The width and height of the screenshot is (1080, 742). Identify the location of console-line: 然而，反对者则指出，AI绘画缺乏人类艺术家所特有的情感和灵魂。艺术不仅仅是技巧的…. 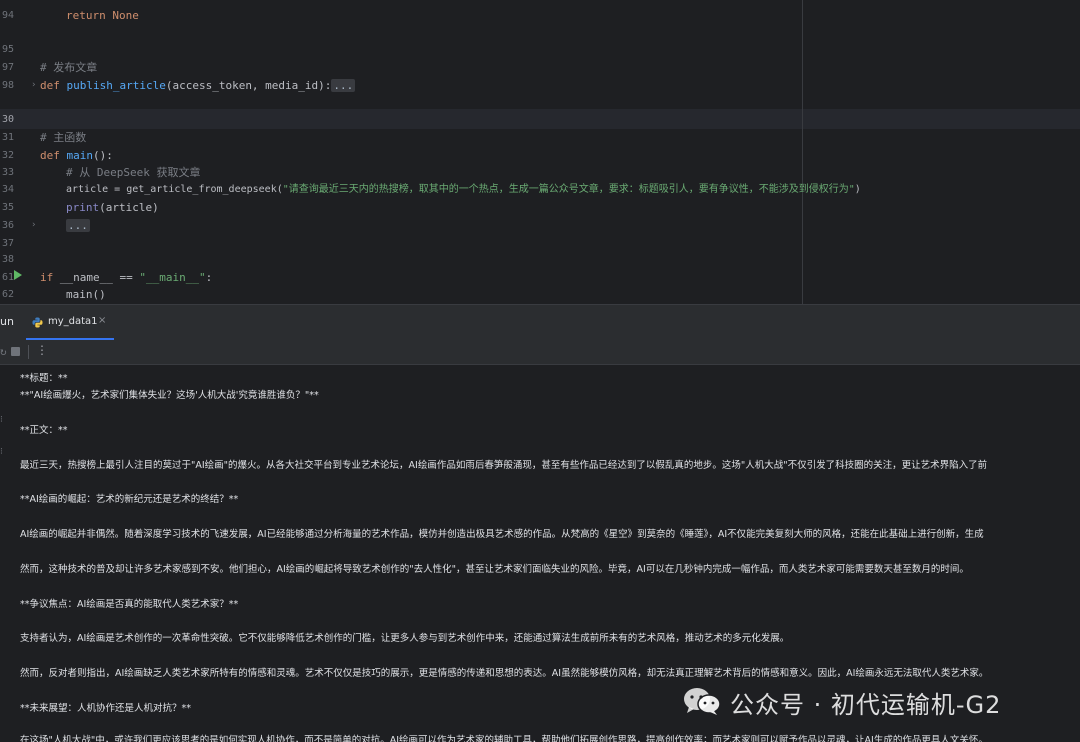
(504, 673).